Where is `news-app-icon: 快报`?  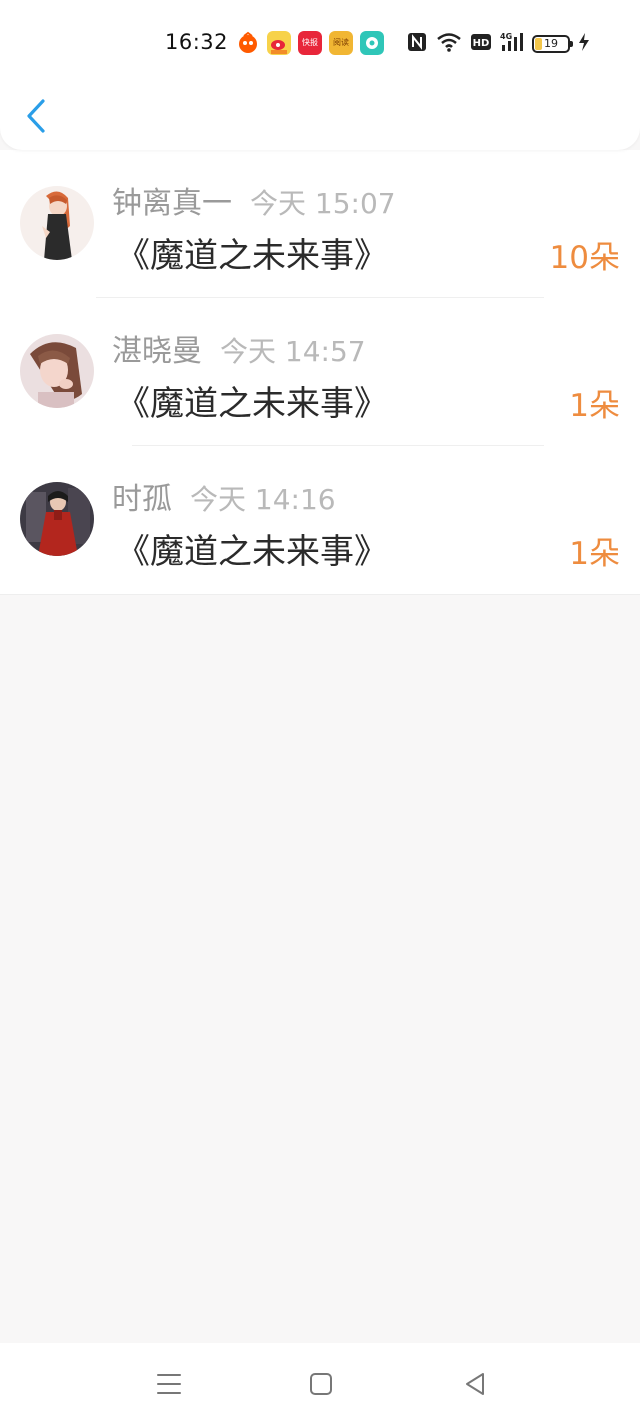
news-app-icon: 快报 is located at coordinates (310, 43).